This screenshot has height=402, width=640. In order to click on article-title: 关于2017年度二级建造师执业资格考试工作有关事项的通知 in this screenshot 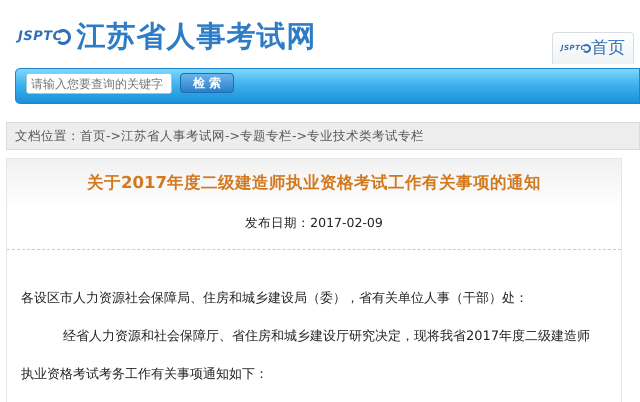, I will do `click(314, 183)`.